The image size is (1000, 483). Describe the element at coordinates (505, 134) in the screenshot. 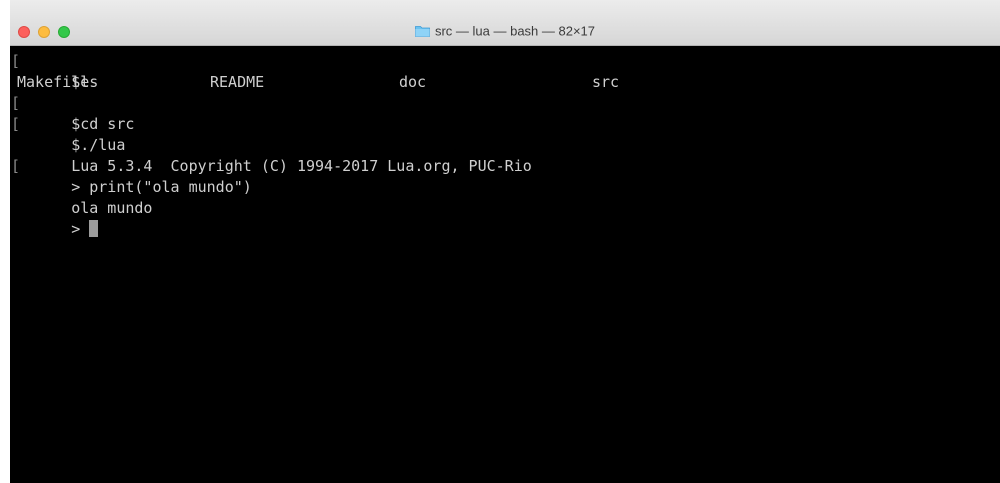

I see `terminal-line: [$./lua` at that location.